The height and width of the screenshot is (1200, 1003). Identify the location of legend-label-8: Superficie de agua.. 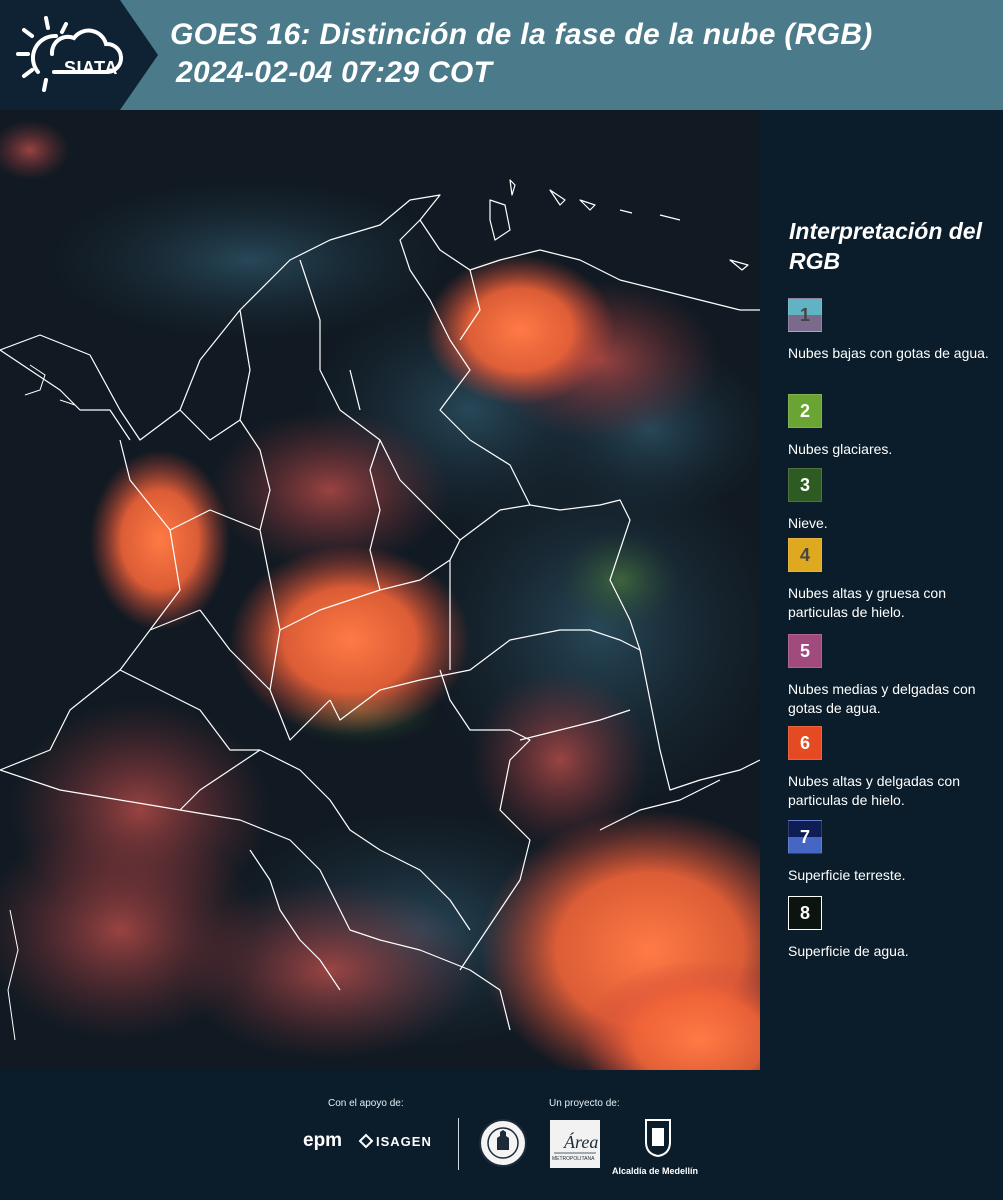
(848, 951).